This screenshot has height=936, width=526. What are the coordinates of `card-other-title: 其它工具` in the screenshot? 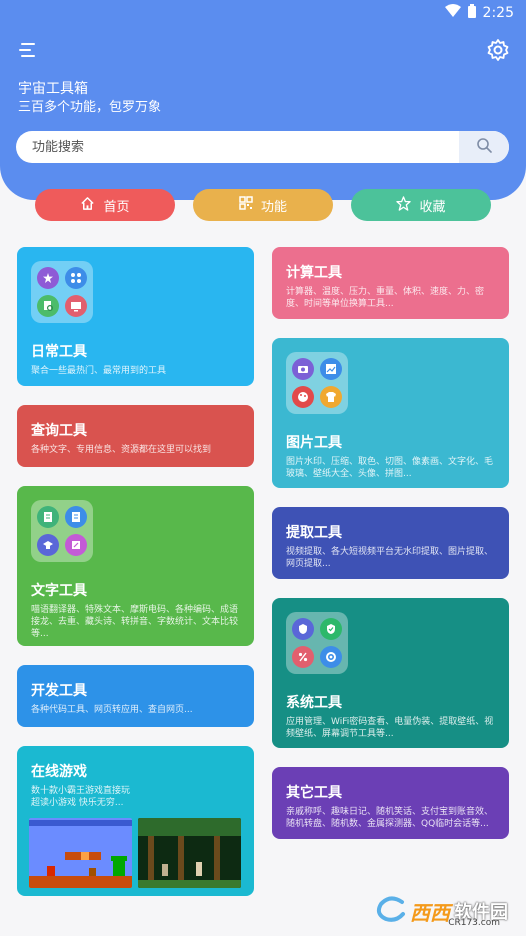 It's located at (314, 793).